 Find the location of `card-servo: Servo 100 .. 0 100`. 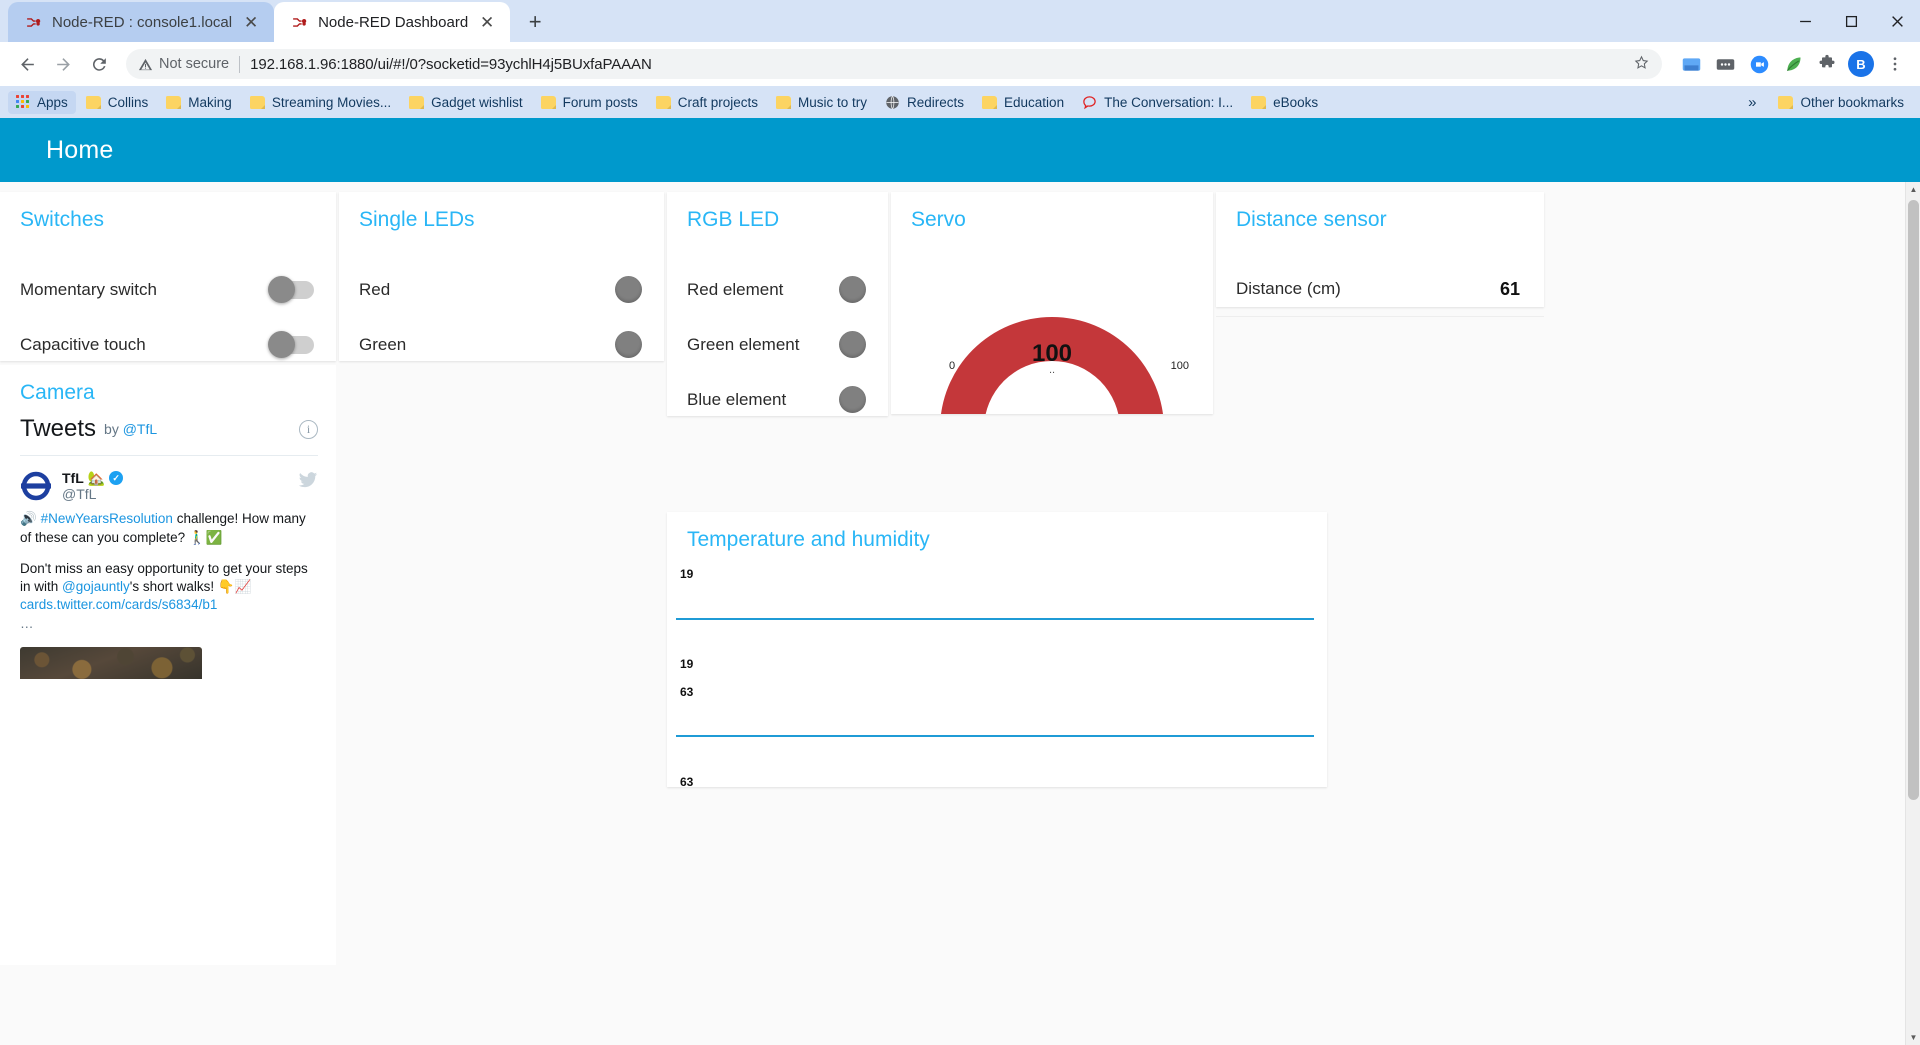

card-servo: Servo 100 .. 0 100 is located at coordinates (1052, 303).